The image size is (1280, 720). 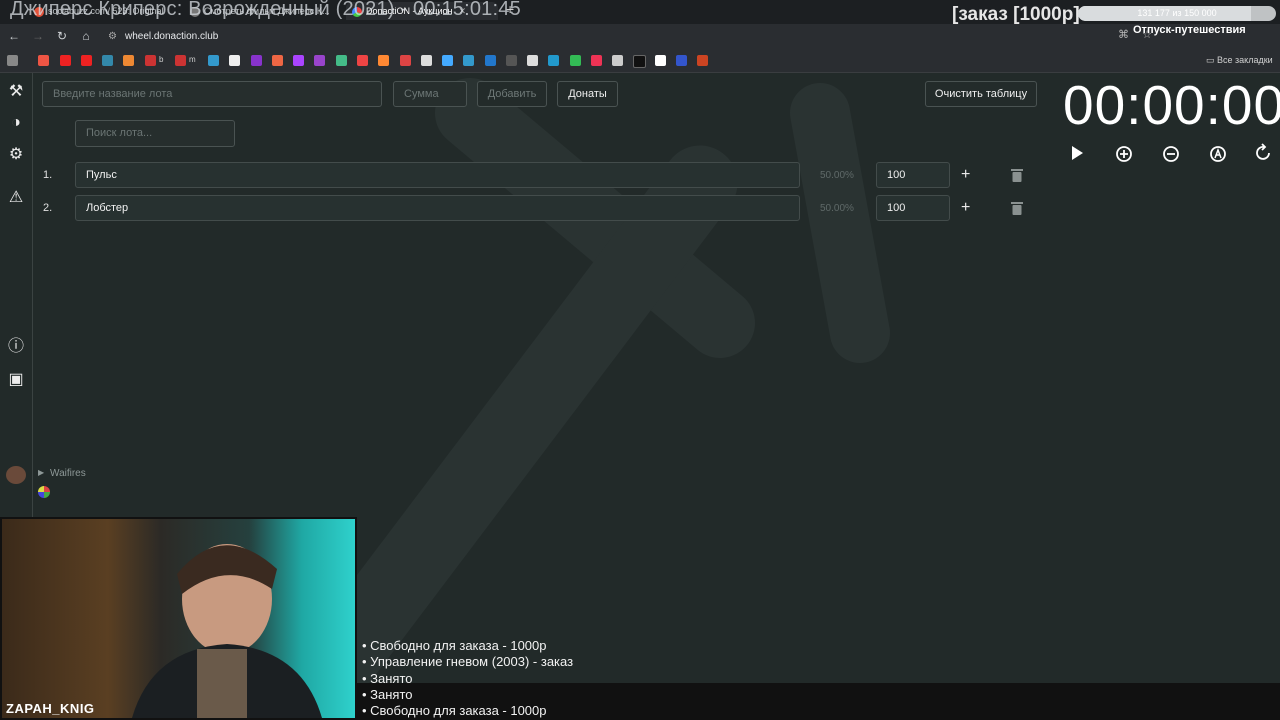 I want to click on mail-icon, so click(x=128, y=60).